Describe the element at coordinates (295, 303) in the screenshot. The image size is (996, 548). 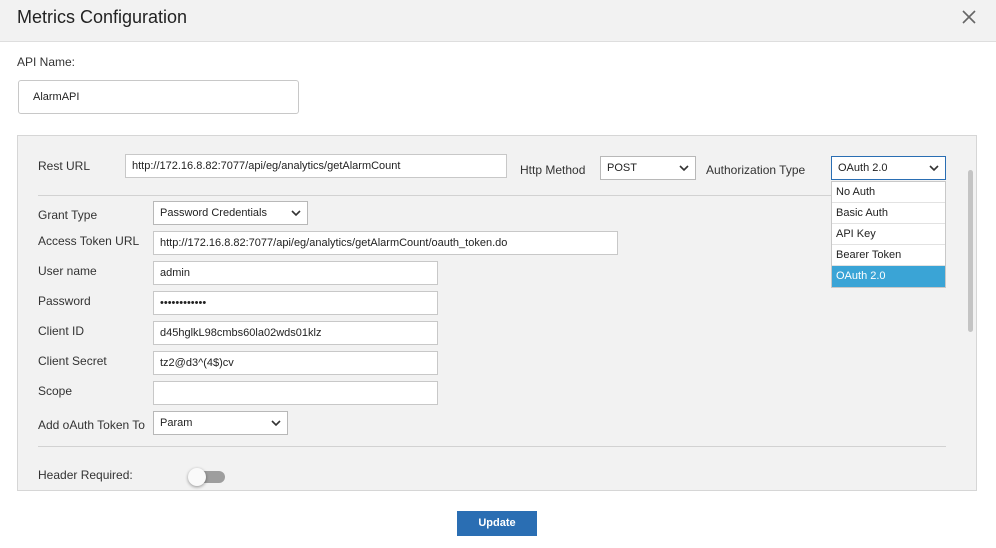
I see `password-input: ••••••••••••` at that location.